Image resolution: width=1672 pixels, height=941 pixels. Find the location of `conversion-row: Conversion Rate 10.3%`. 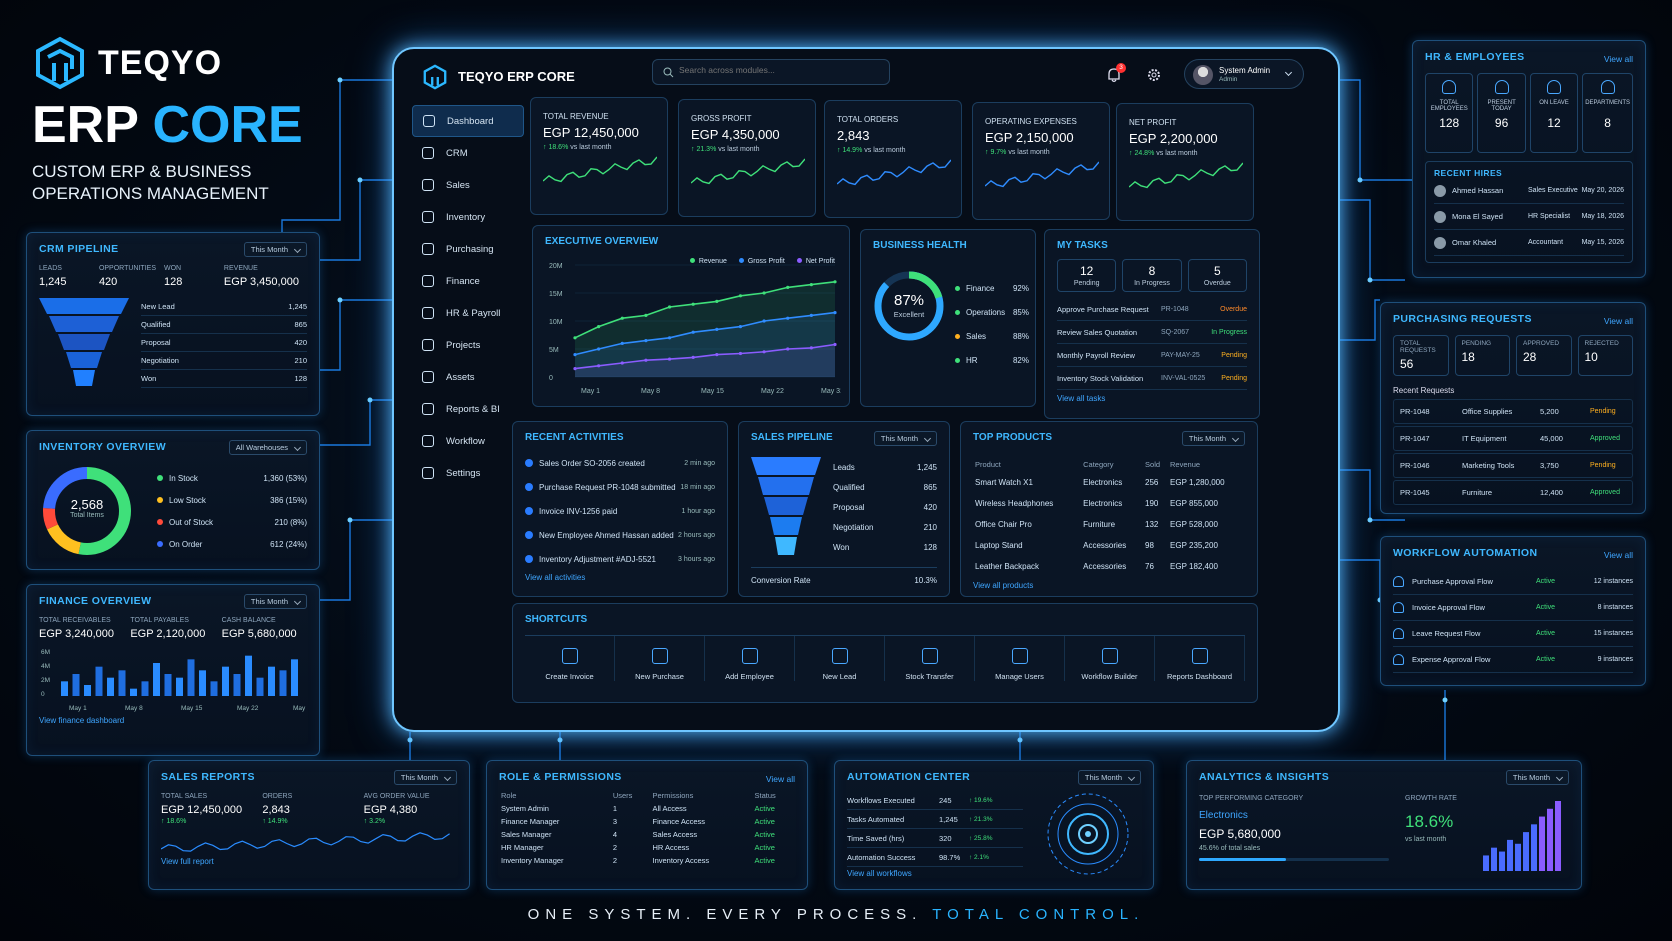

conversion-row: Conversion Rate 10.3% is located at coordinates (844, 576).